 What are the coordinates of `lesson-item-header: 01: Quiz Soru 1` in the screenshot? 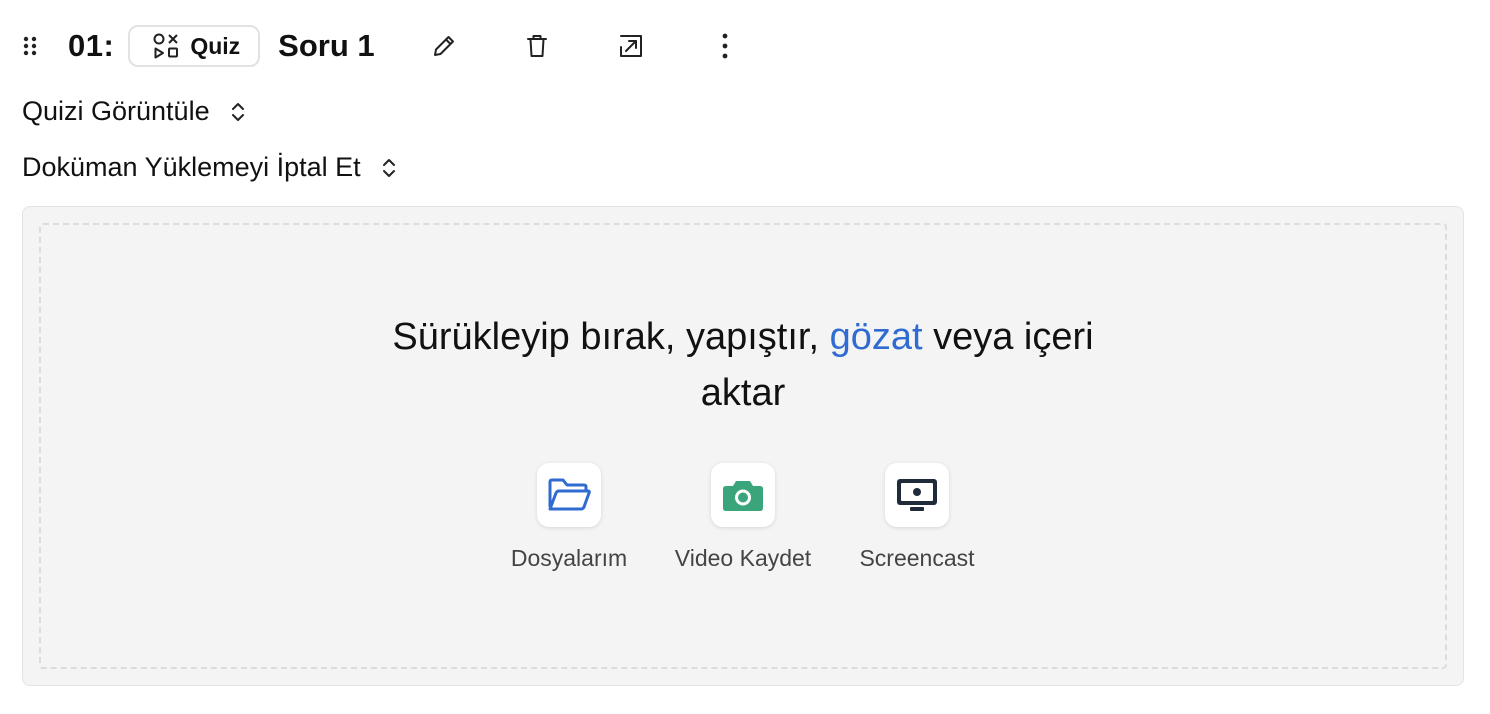 It's located at (198, 46).